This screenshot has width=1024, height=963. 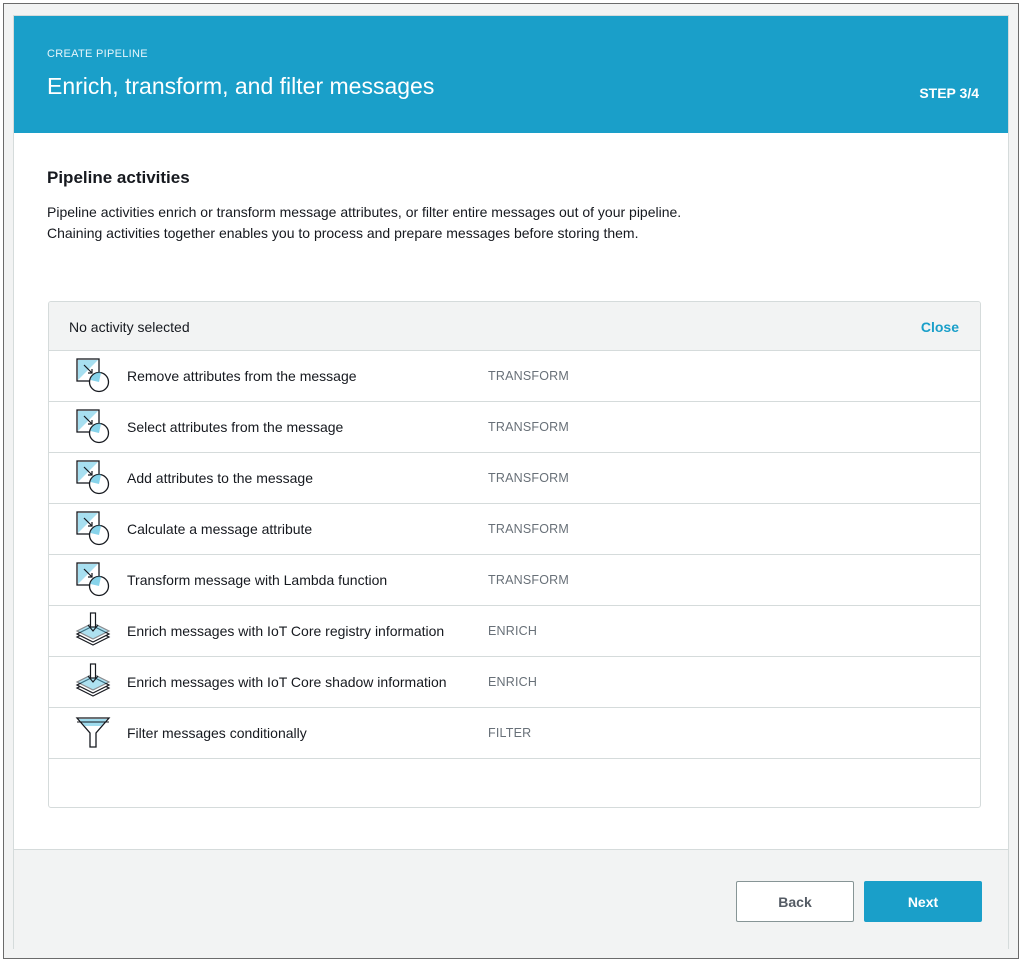 What do you see at coordinates (257, 580) in the screenshot?
I see `activity-name: Transform message with Lambda function` at bounding box center [257, 580].